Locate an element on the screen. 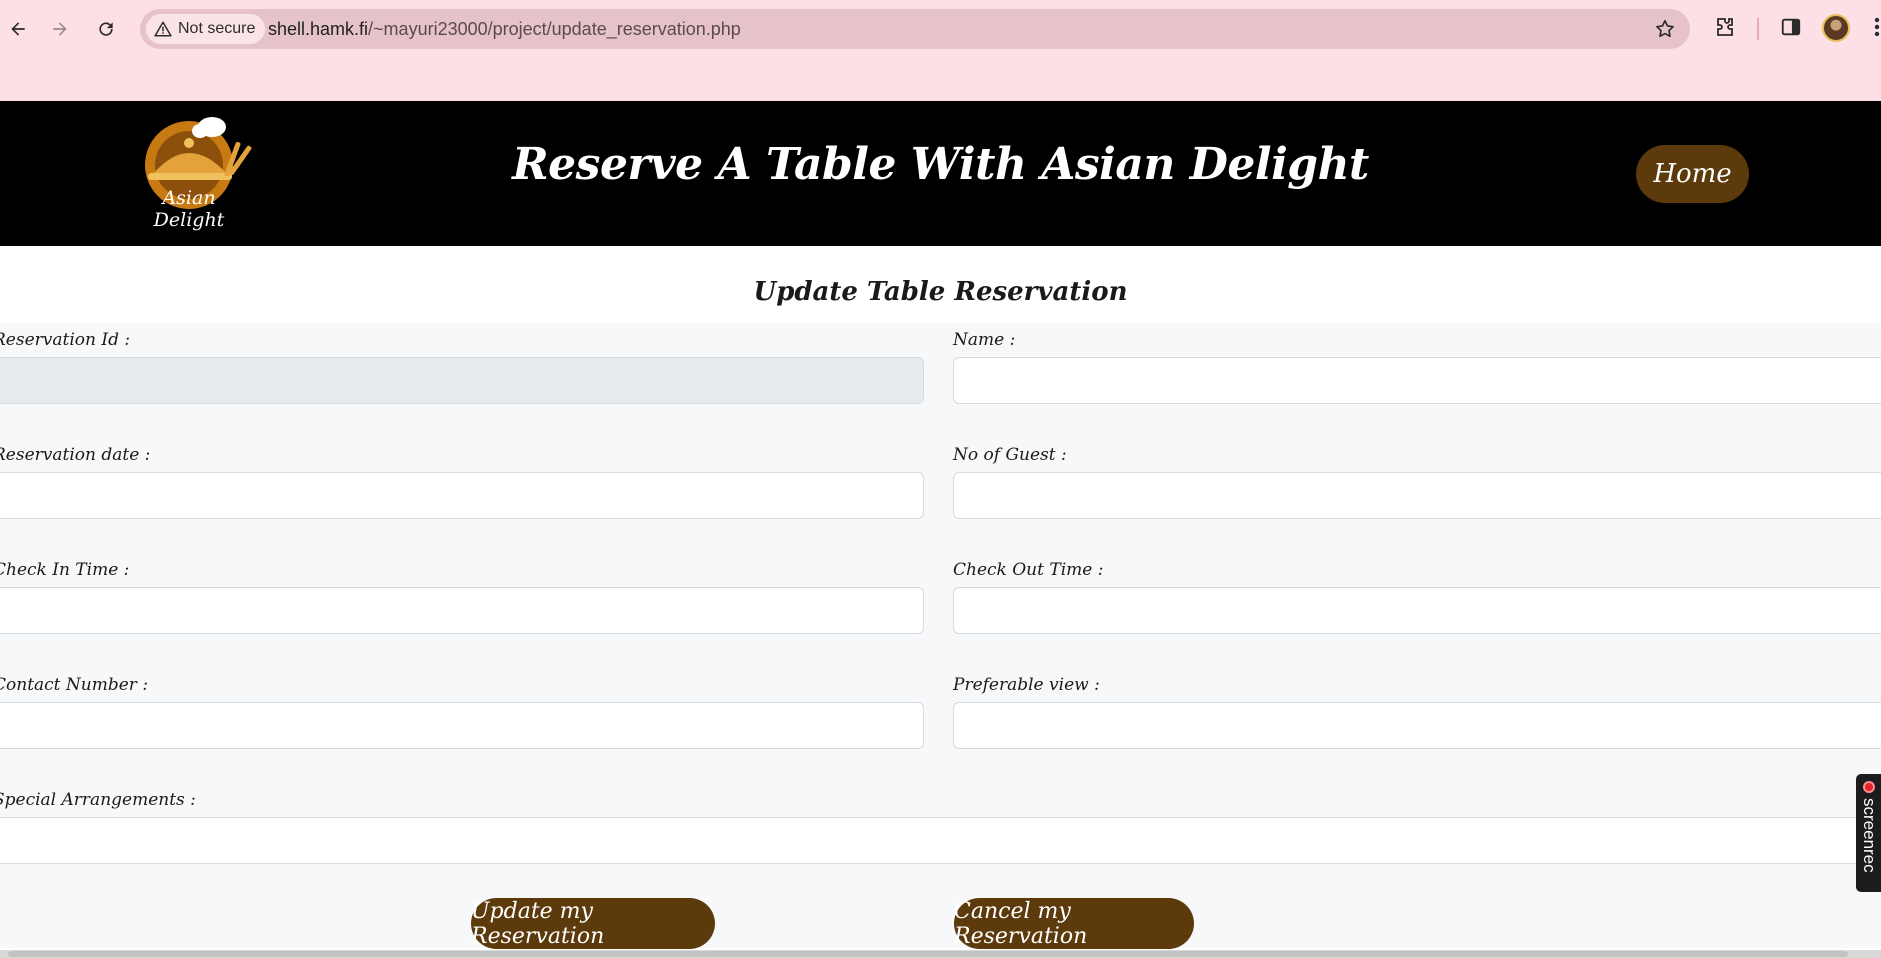  preferable-view-input is located at coordinates (1417, 725).